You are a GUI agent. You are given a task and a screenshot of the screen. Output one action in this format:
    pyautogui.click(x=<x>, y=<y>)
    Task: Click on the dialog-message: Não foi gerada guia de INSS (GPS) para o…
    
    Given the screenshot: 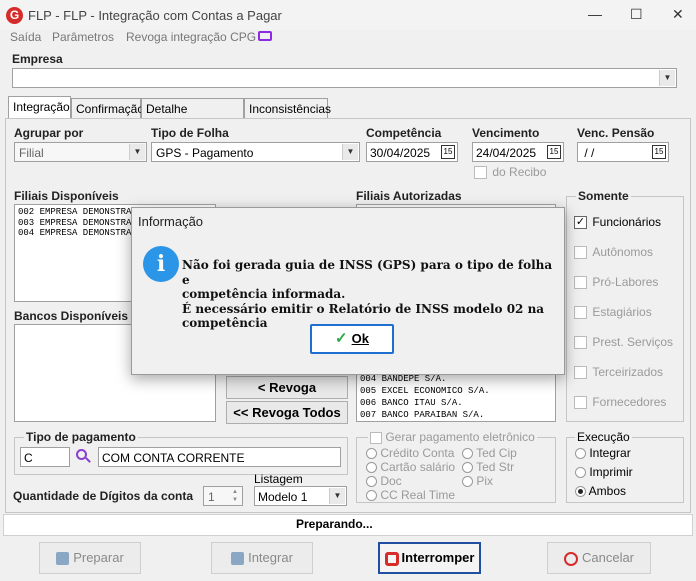 What is the action you would take?
    pyautogui.click(x=372, y=294)
    